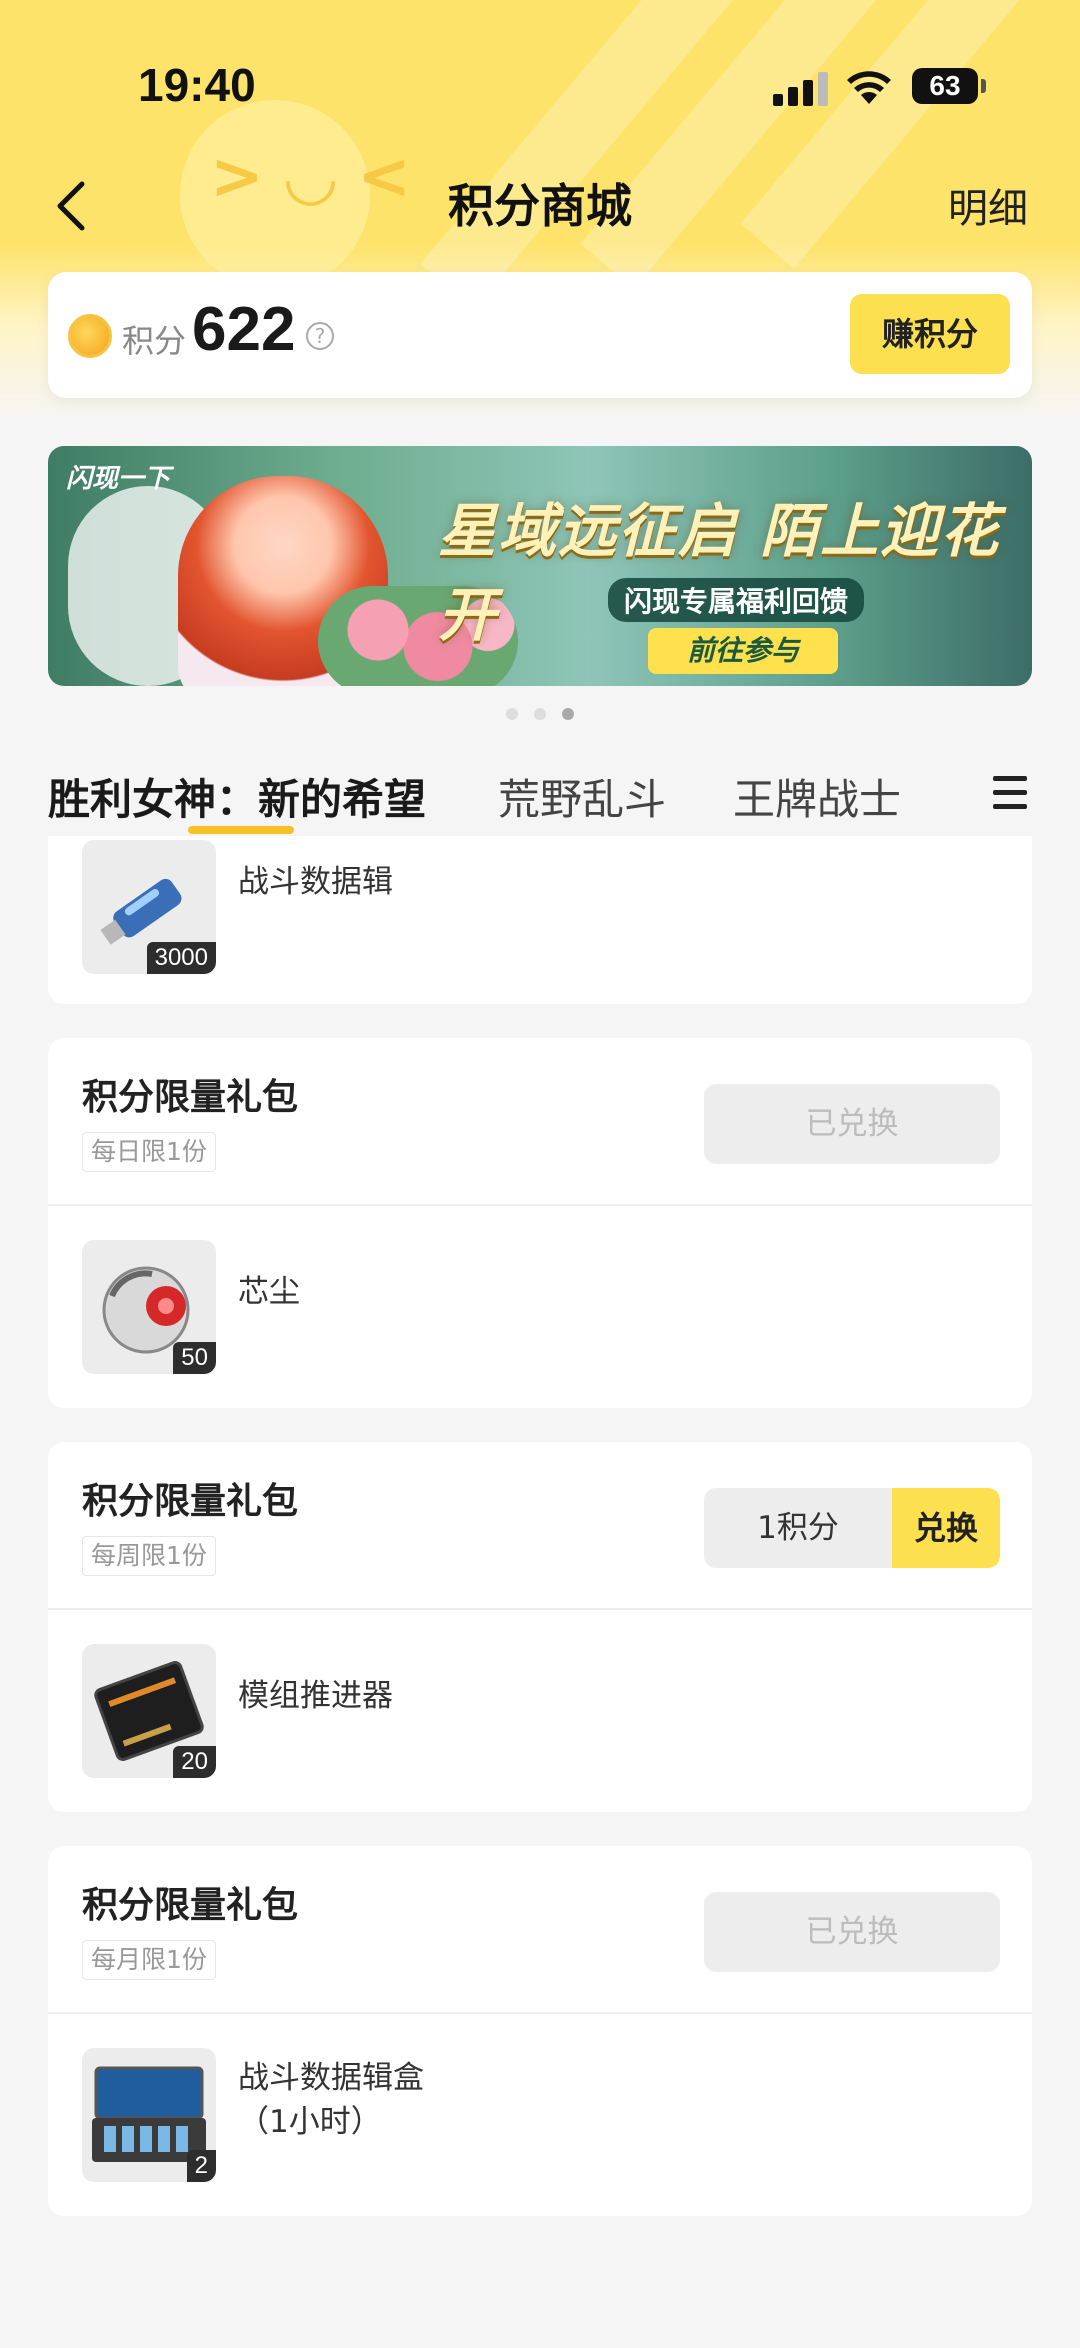 The height and width of the screenshot is (2348, 1080). I want to click on nav-bar: 积分商城 明细, so click(540, 205).